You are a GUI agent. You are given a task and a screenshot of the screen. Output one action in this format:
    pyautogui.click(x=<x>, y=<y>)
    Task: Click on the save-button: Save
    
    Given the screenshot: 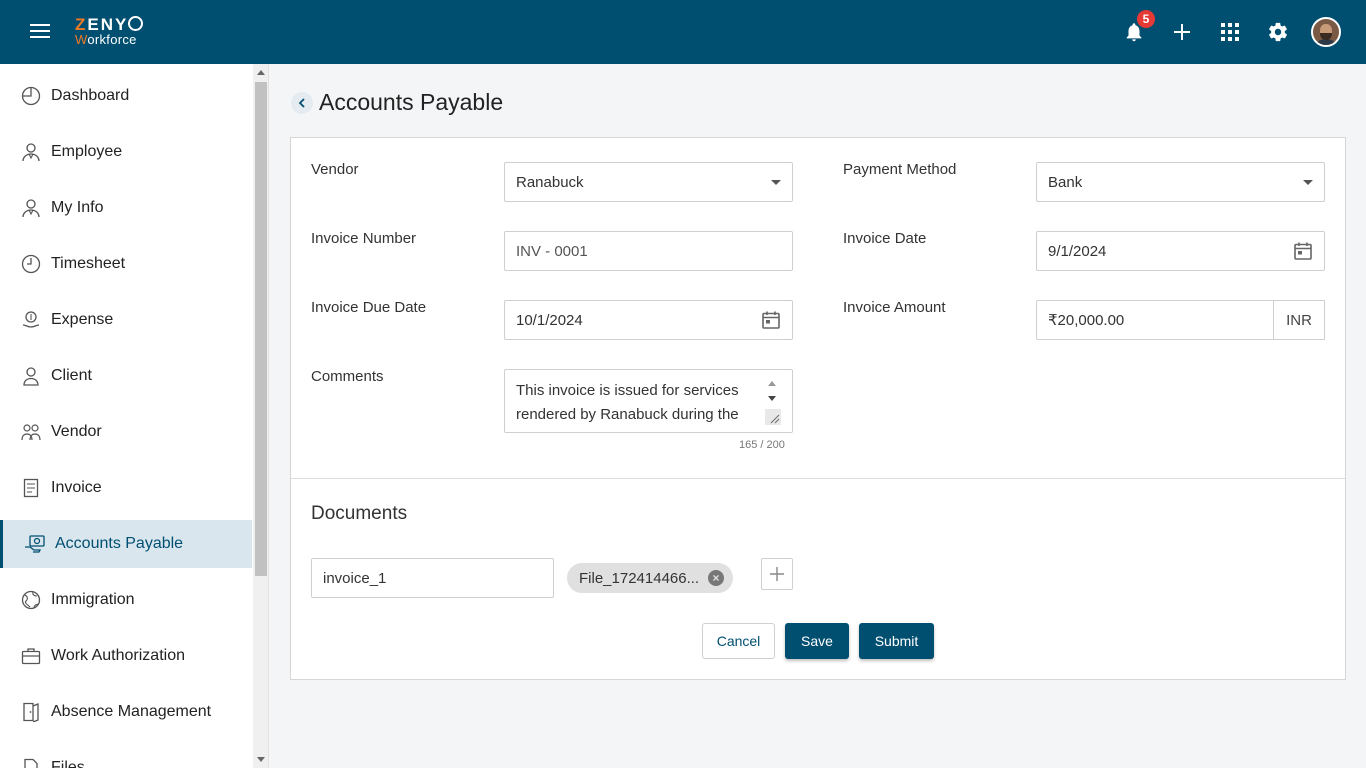 What is the action you would take?
    pyautogui.click(x=817, y=641)
    